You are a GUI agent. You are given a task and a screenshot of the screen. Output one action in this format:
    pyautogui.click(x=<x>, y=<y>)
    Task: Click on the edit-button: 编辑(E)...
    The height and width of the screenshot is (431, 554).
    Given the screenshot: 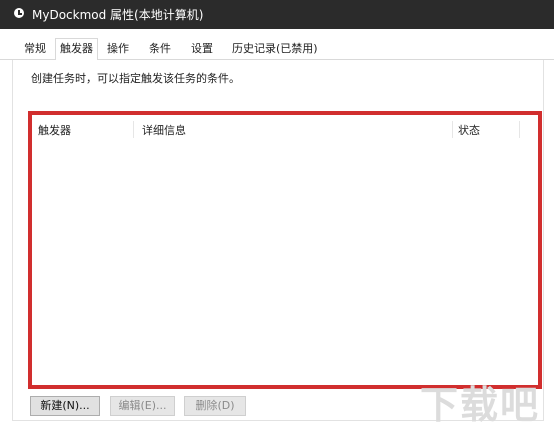 What is the action you would take?
    pyautogui.click(x=142, y=406)
    